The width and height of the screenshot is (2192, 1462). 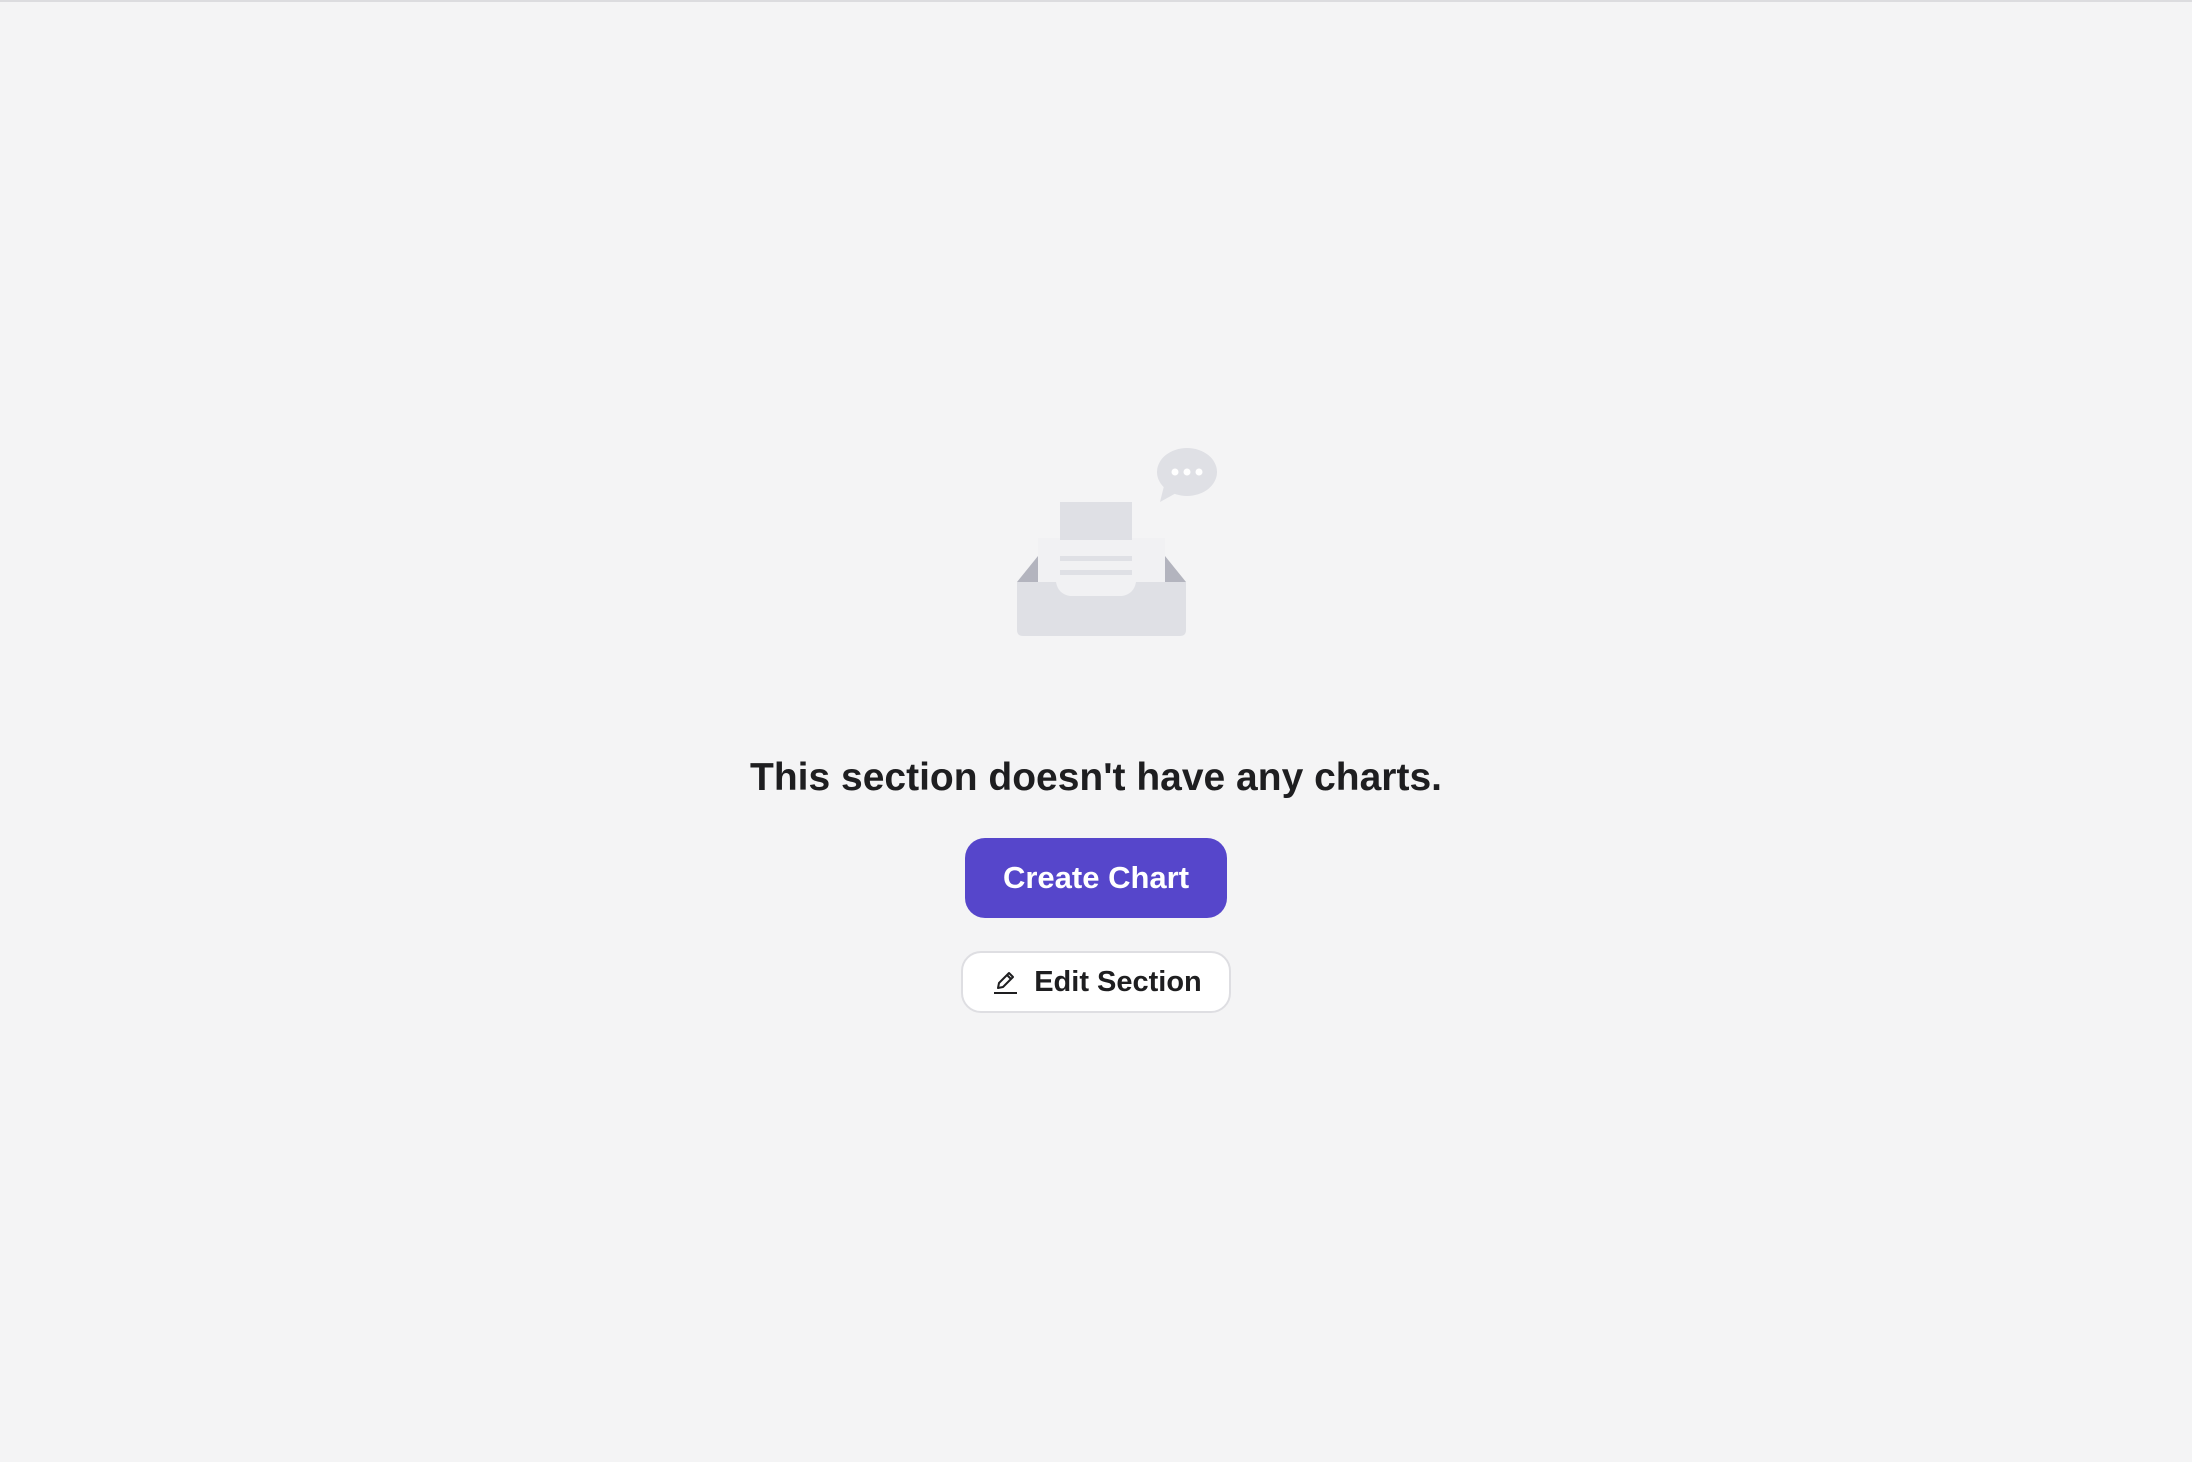 What do you see at coordinates (1005, 982) in the screenshot?
I see `pencil-icon` at bounding box center [1005, 982].